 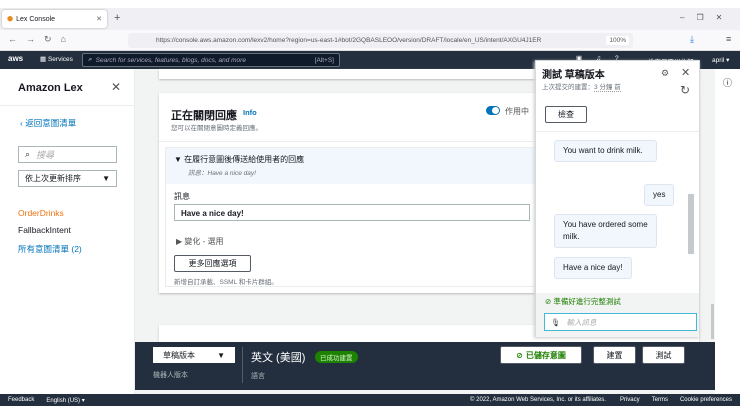 I want to click on bot-message: You have ordered some milk., so click(x=605, y=231).